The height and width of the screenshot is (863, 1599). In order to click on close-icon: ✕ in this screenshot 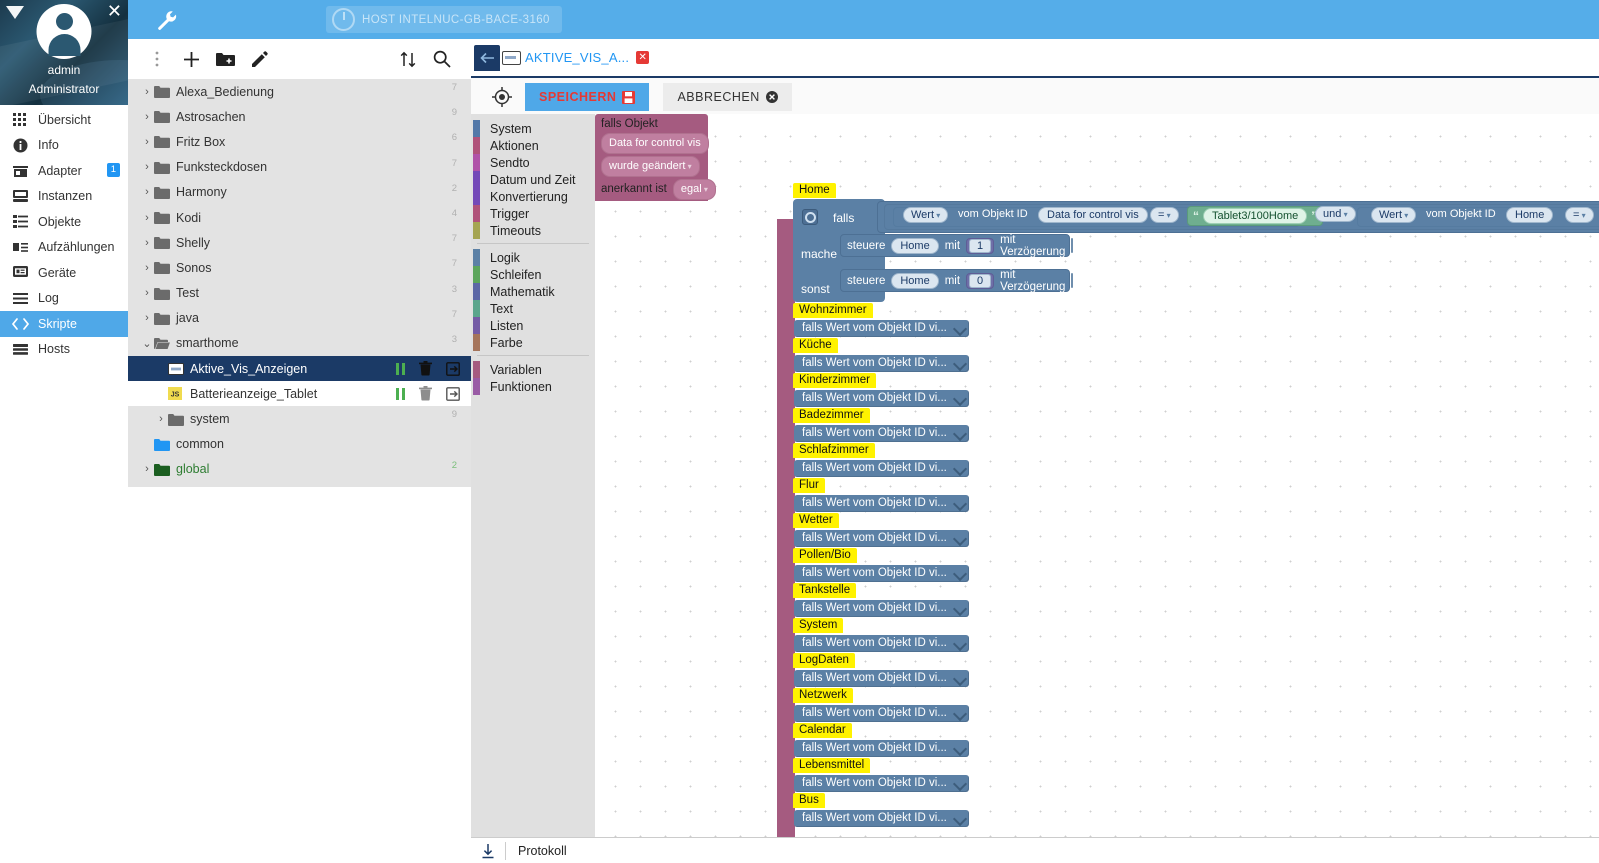, I will do `click(643, 57)`.